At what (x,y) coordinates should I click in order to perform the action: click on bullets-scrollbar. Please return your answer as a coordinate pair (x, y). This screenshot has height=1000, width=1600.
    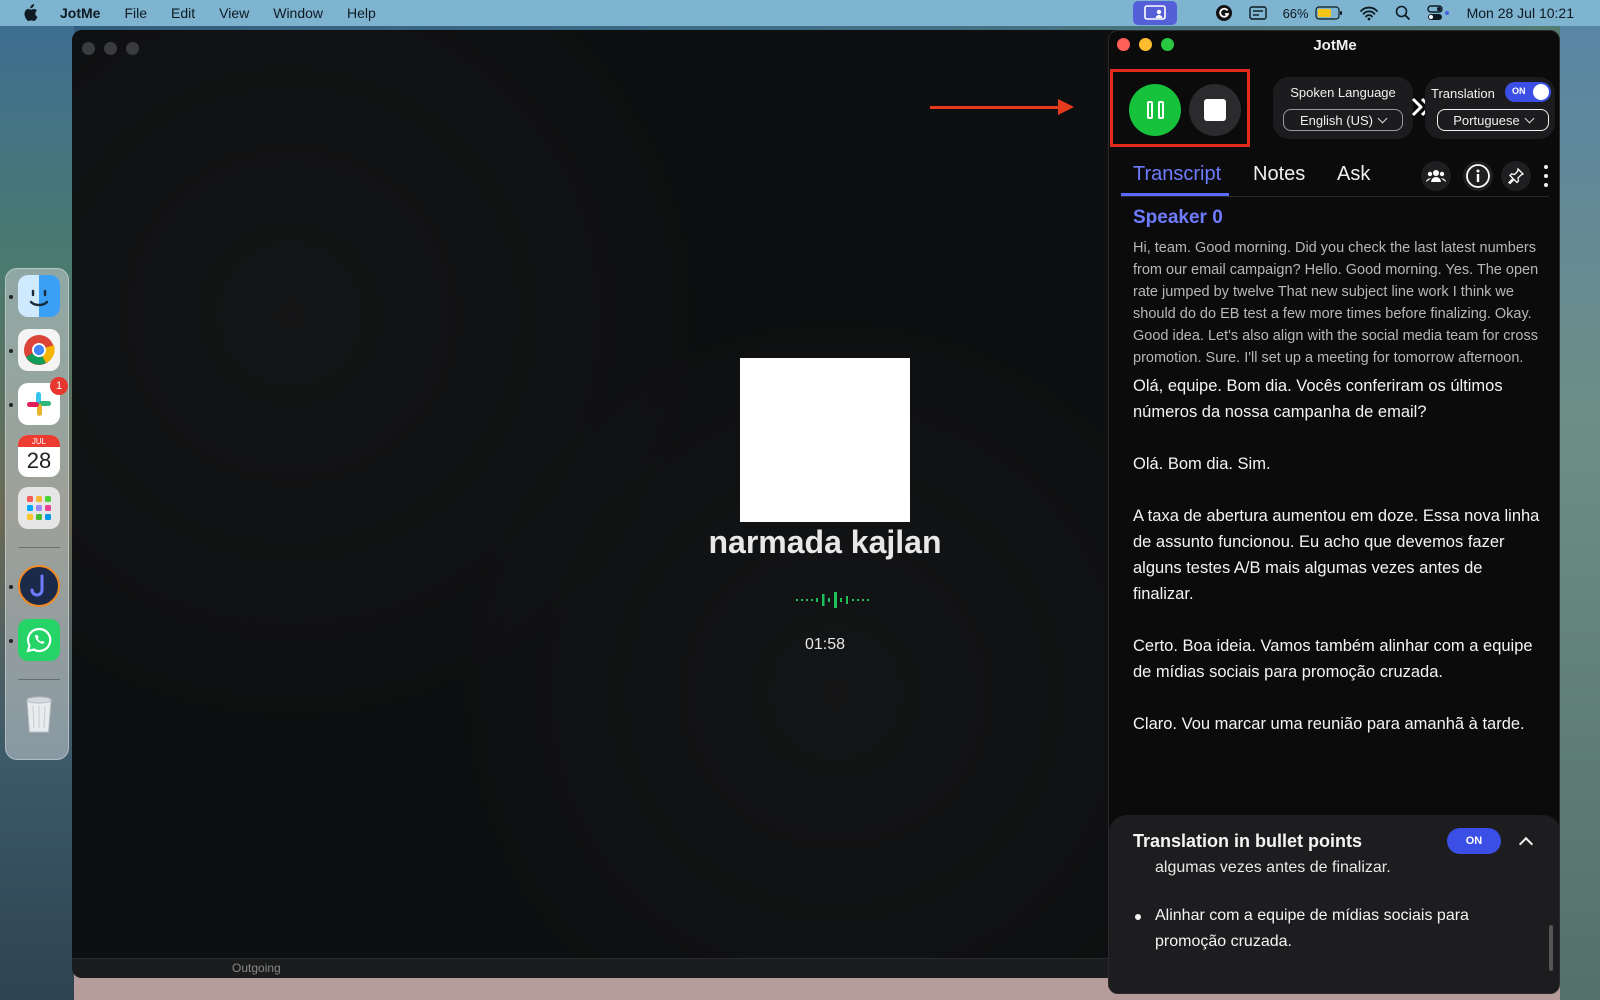
    Looking at the image, I should click on (1551, 948).